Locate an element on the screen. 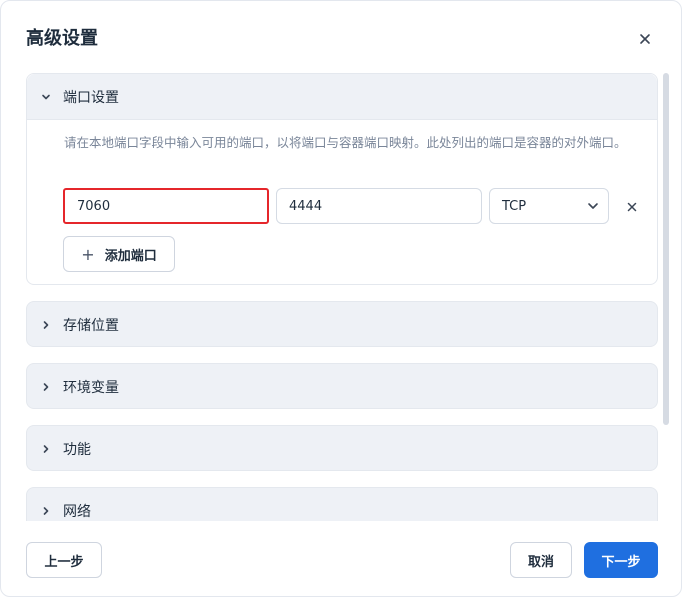 This screenshot has height=597, width=682. close-button is located at coordinates (645, 39).